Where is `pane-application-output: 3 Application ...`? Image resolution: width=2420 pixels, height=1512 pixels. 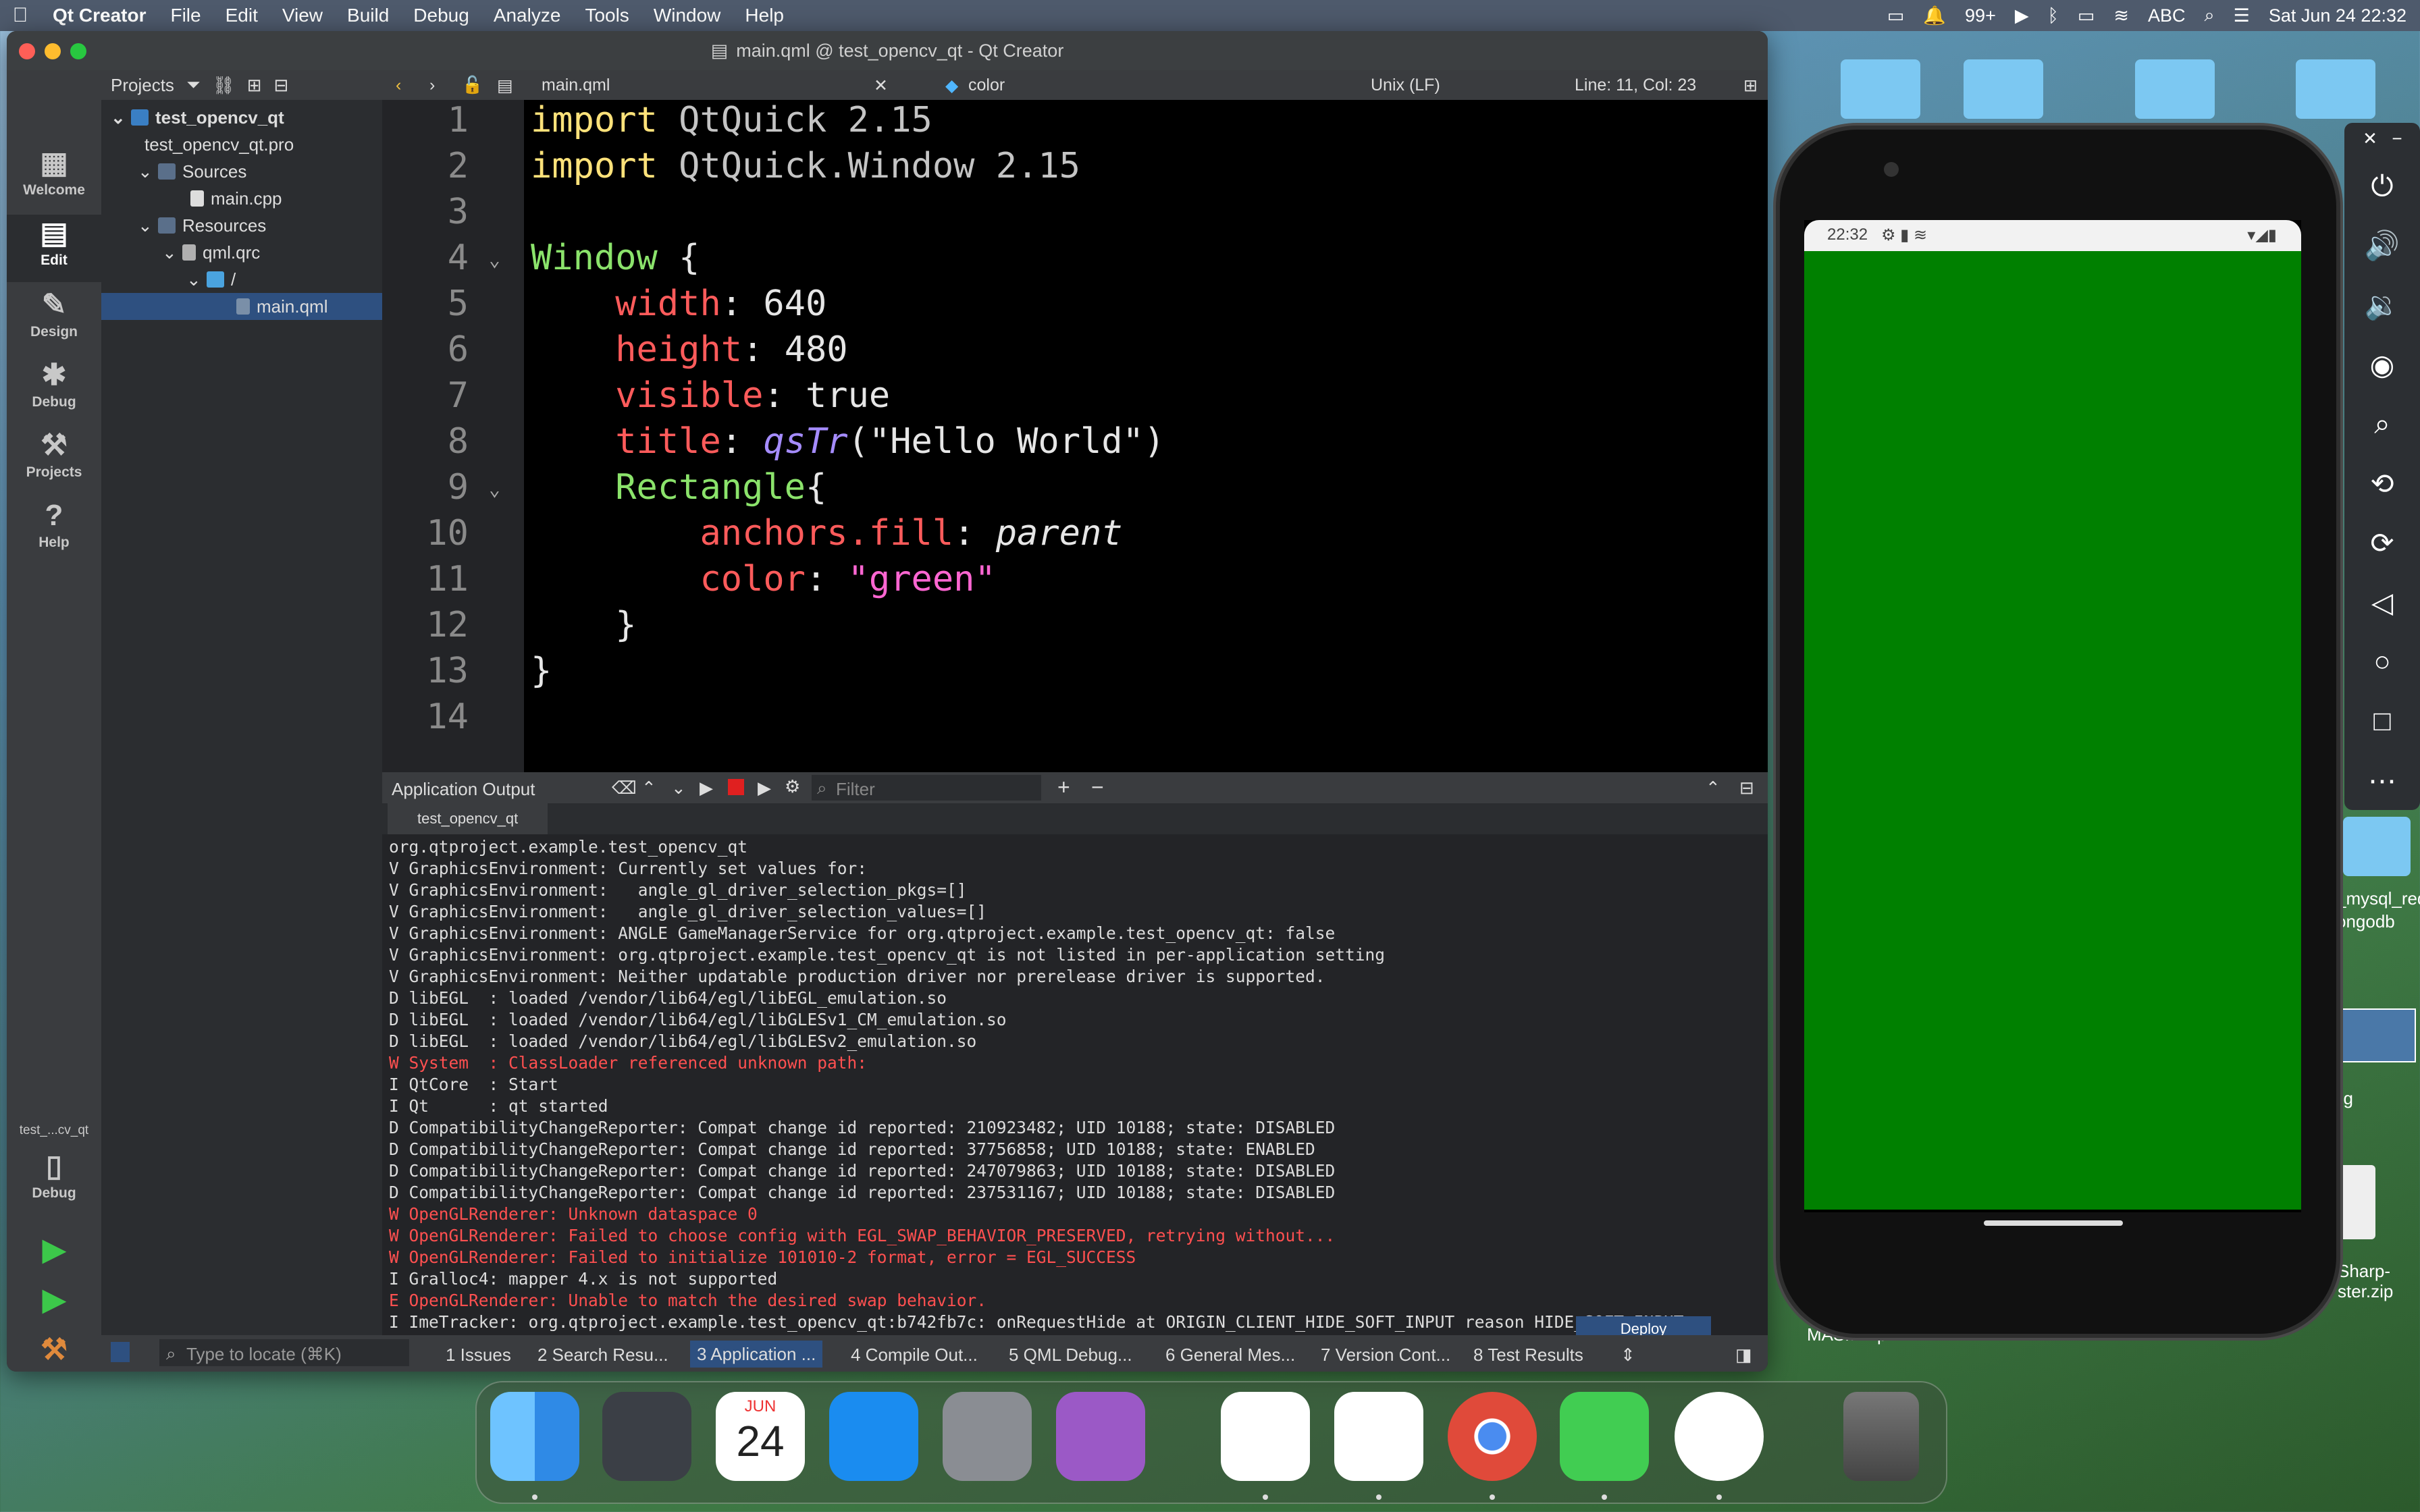 pane-application-output: 3 Application ... is located at coordinates (756, 1354).